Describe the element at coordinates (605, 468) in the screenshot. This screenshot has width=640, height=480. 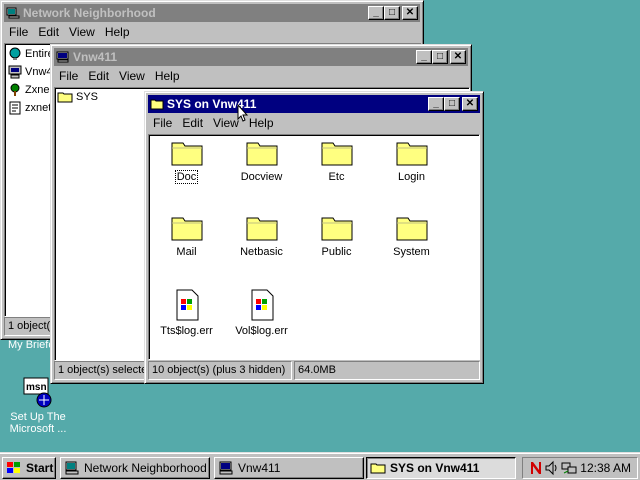
I see `clock: 12:38 AM` at that location.